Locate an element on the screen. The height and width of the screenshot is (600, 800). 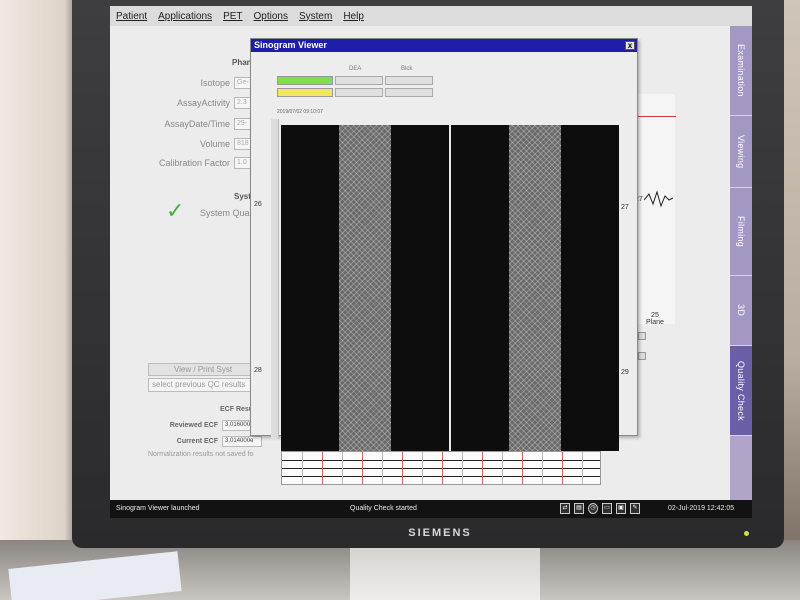
plane-number-29: 29 is located at coordinates (625, 372).